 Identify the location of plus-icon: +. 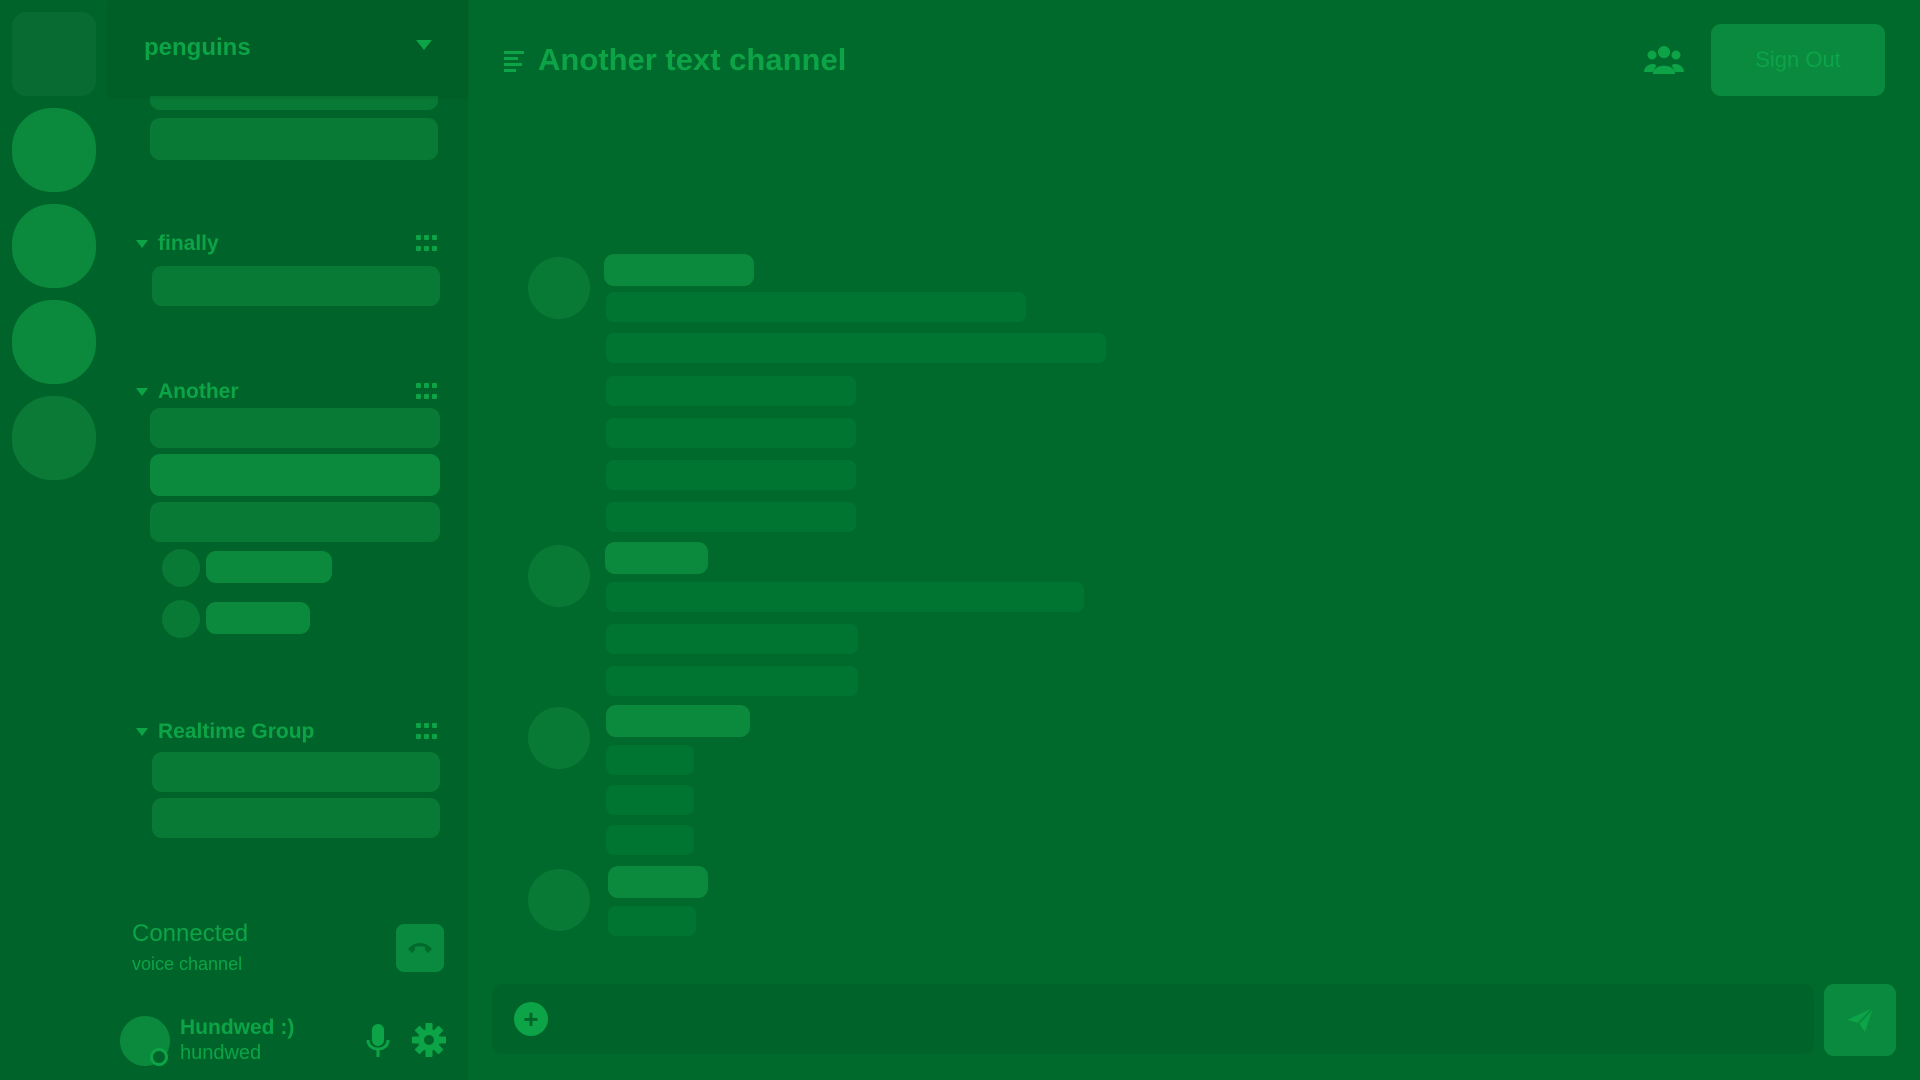
(531, 1019).